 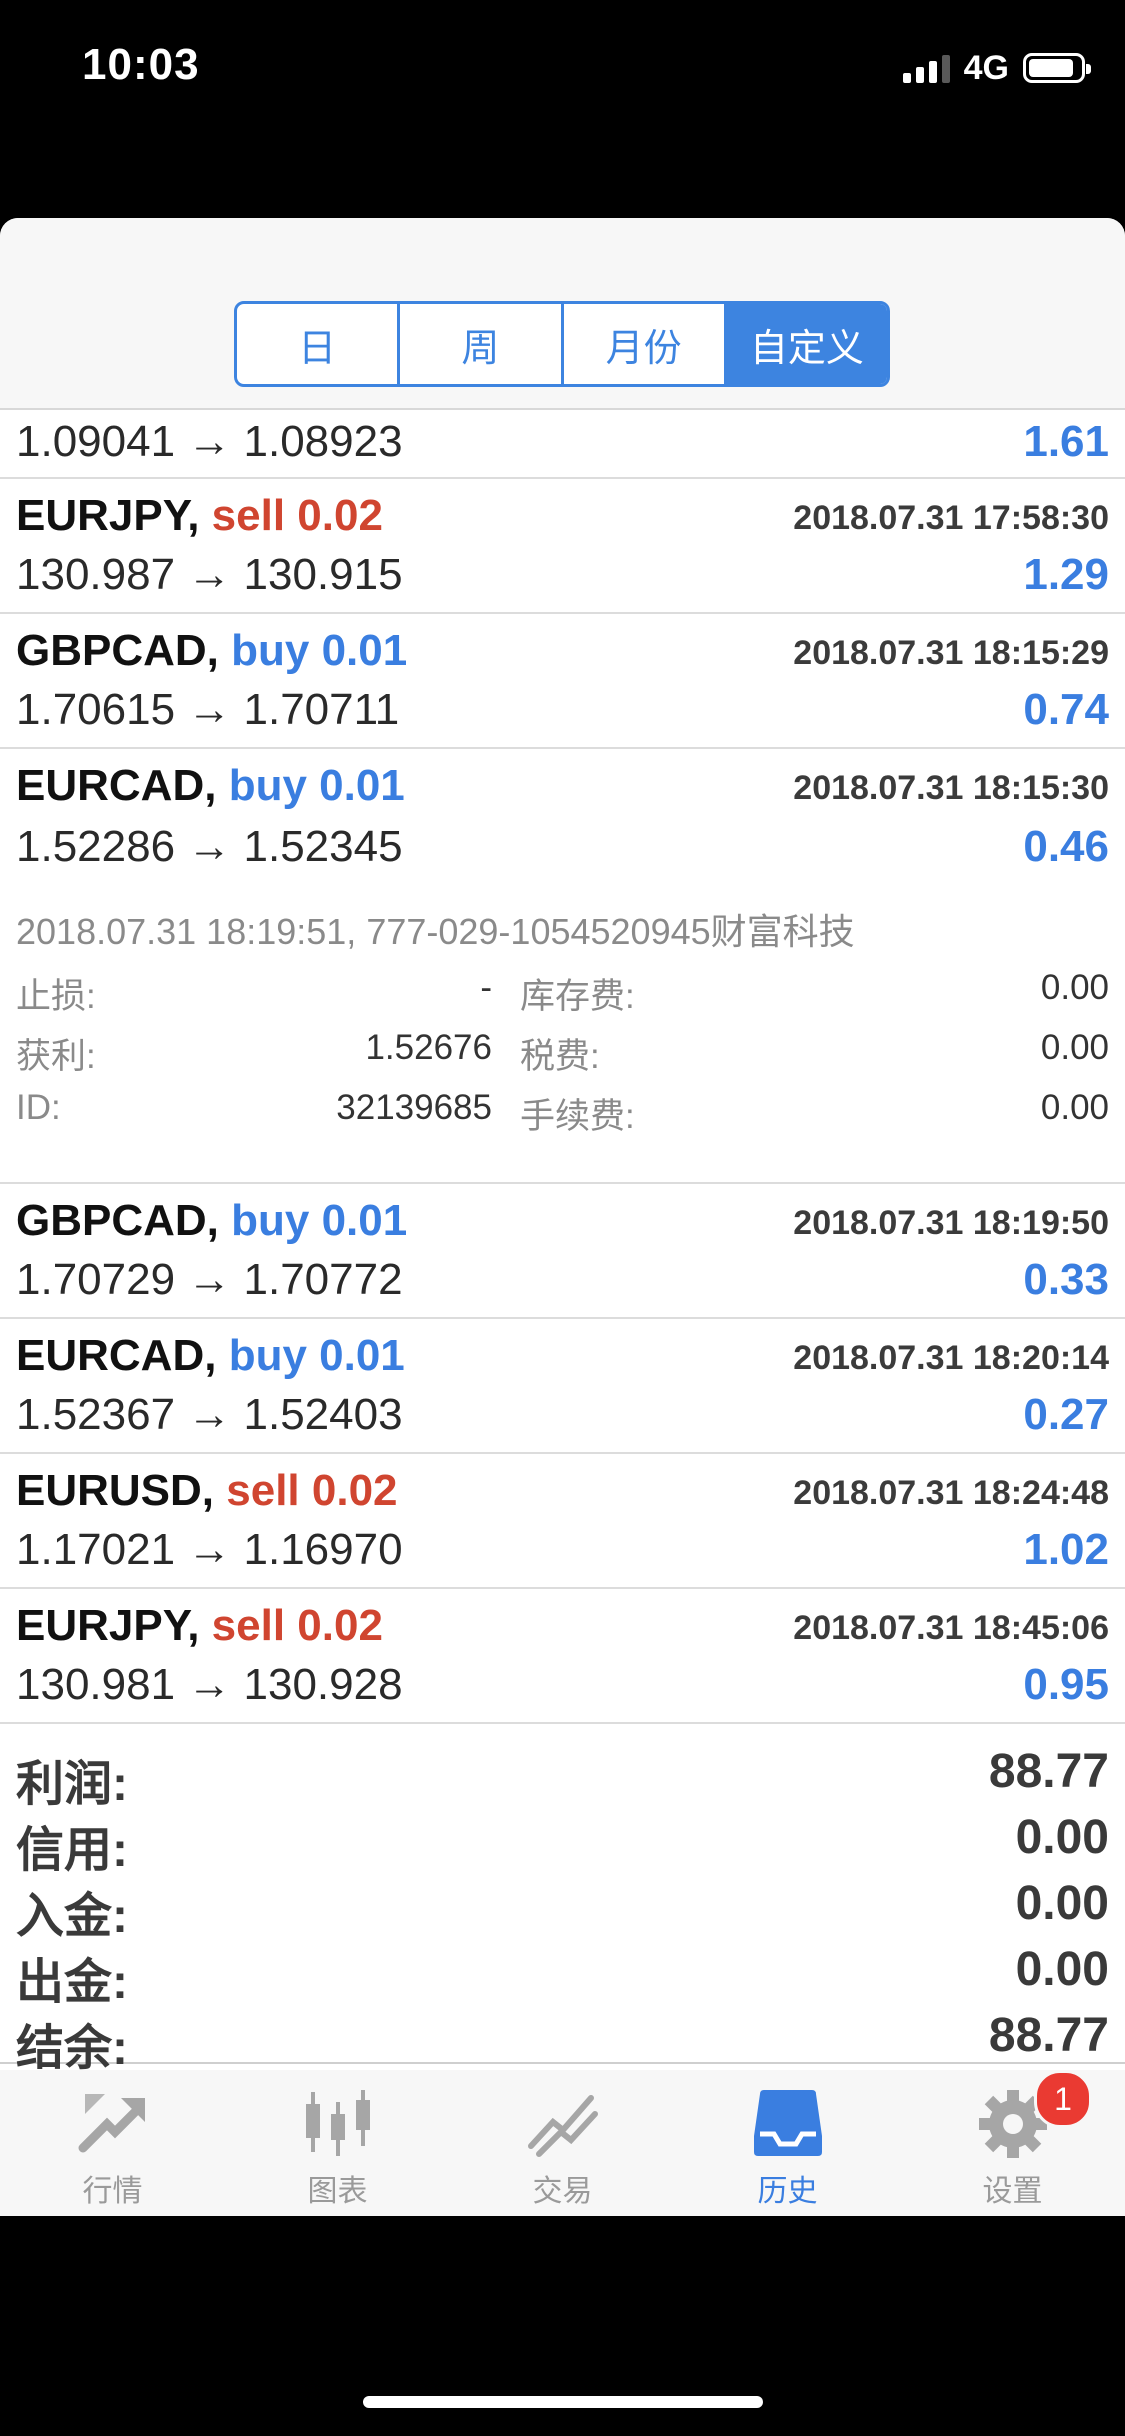 What do you see at coordinates (209, 1279) in the screenshot?
I see `deal-prices: 1.70729 → 1.70772` at bounding box center [209, 1279].